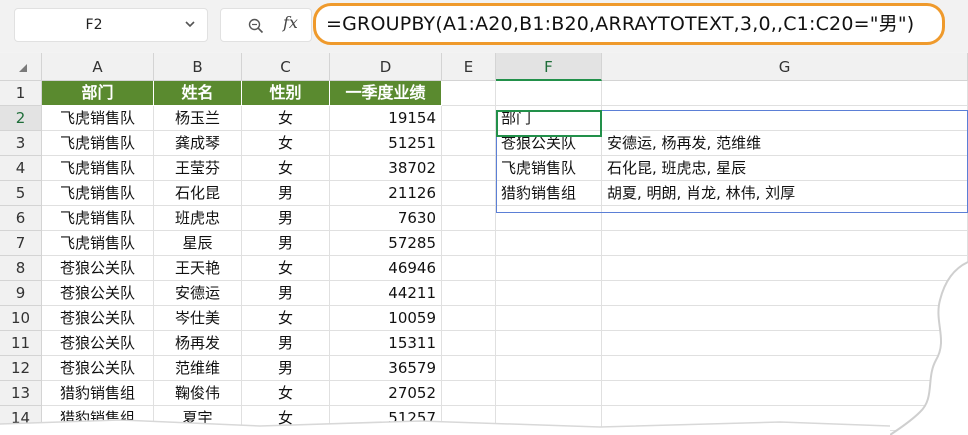  Describe the element at coordinates (386, 393) in the screenshot. I see `table-cell: 27052` at that location.